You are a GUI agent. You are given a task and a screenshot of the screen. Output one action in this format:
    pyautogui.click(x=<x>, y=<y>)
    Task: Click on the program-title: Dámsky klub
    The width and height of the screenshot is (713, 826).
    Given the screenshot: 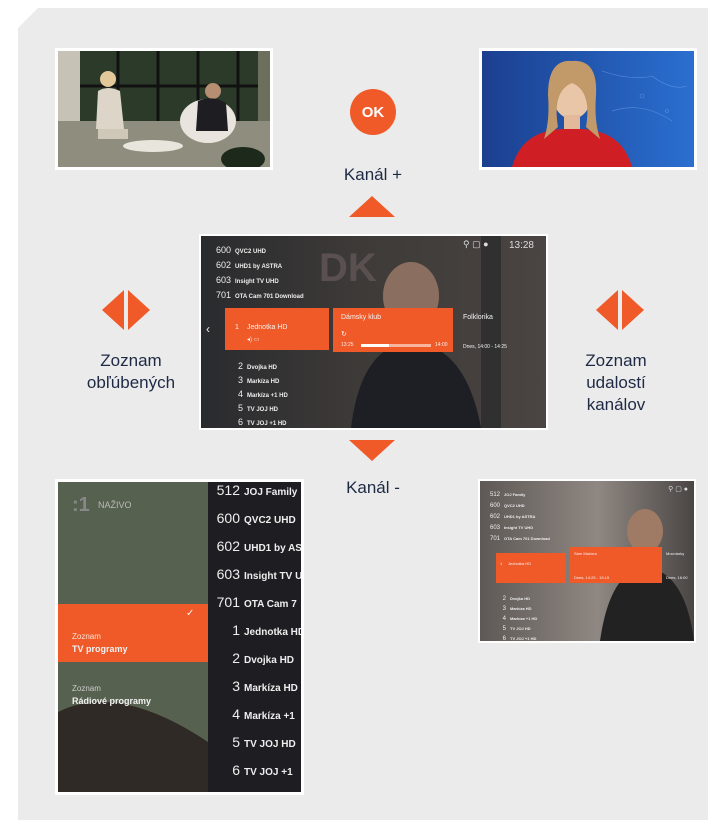 What is the action you would take?
    pyautogui.click(x=361, y=317)
    